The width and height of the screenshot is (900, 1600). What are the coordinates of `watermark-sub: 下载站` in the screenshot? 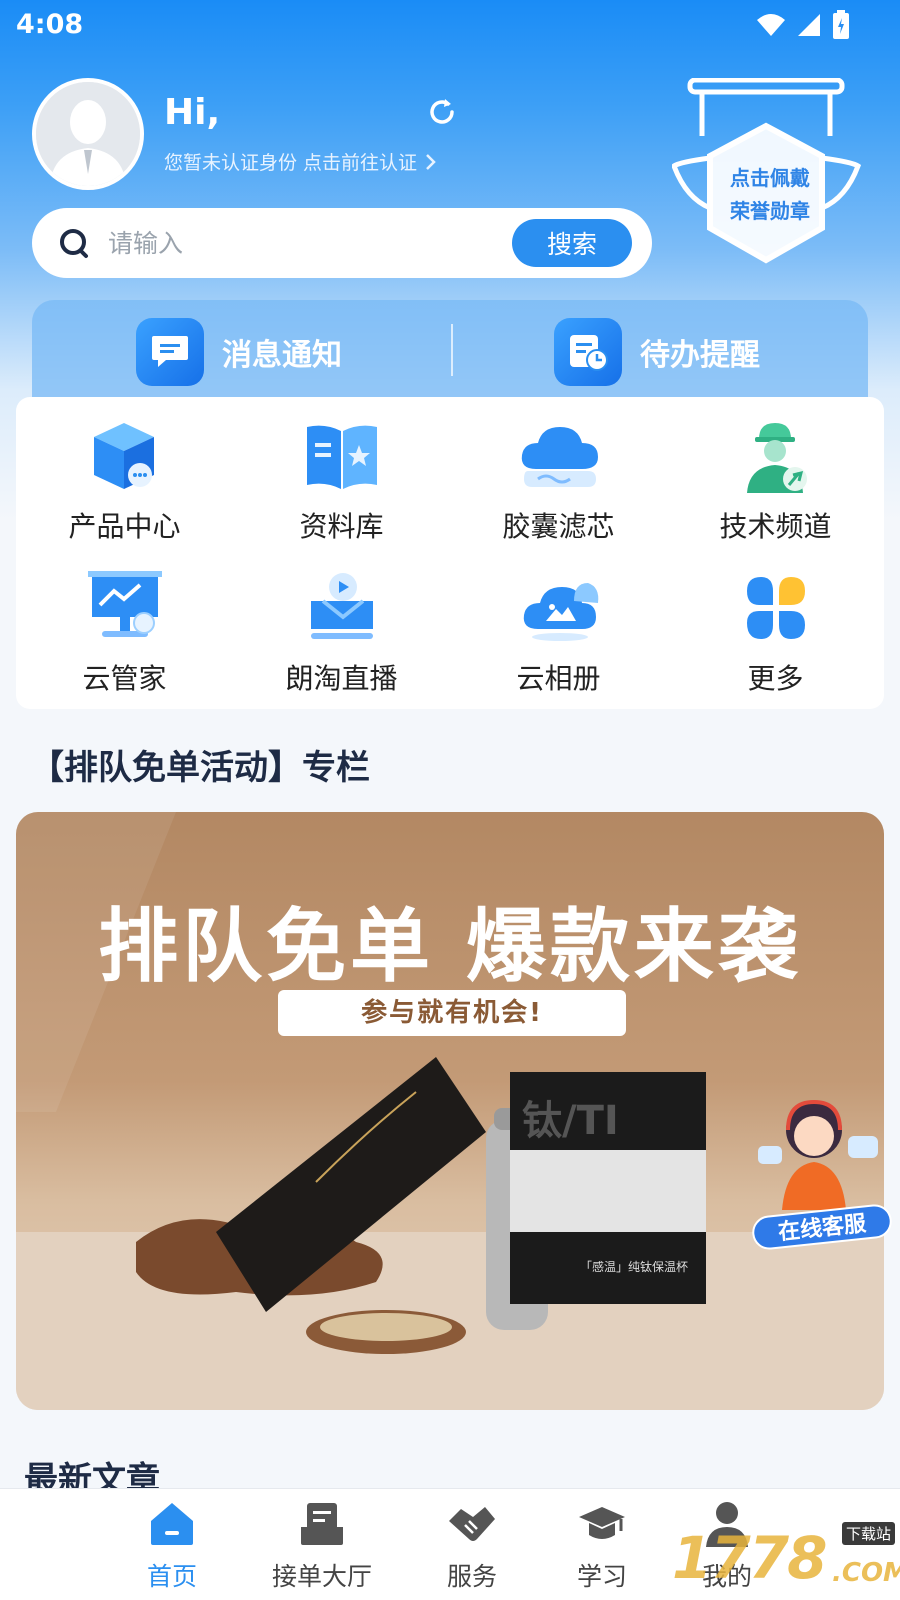 It's located at (869, 1533).